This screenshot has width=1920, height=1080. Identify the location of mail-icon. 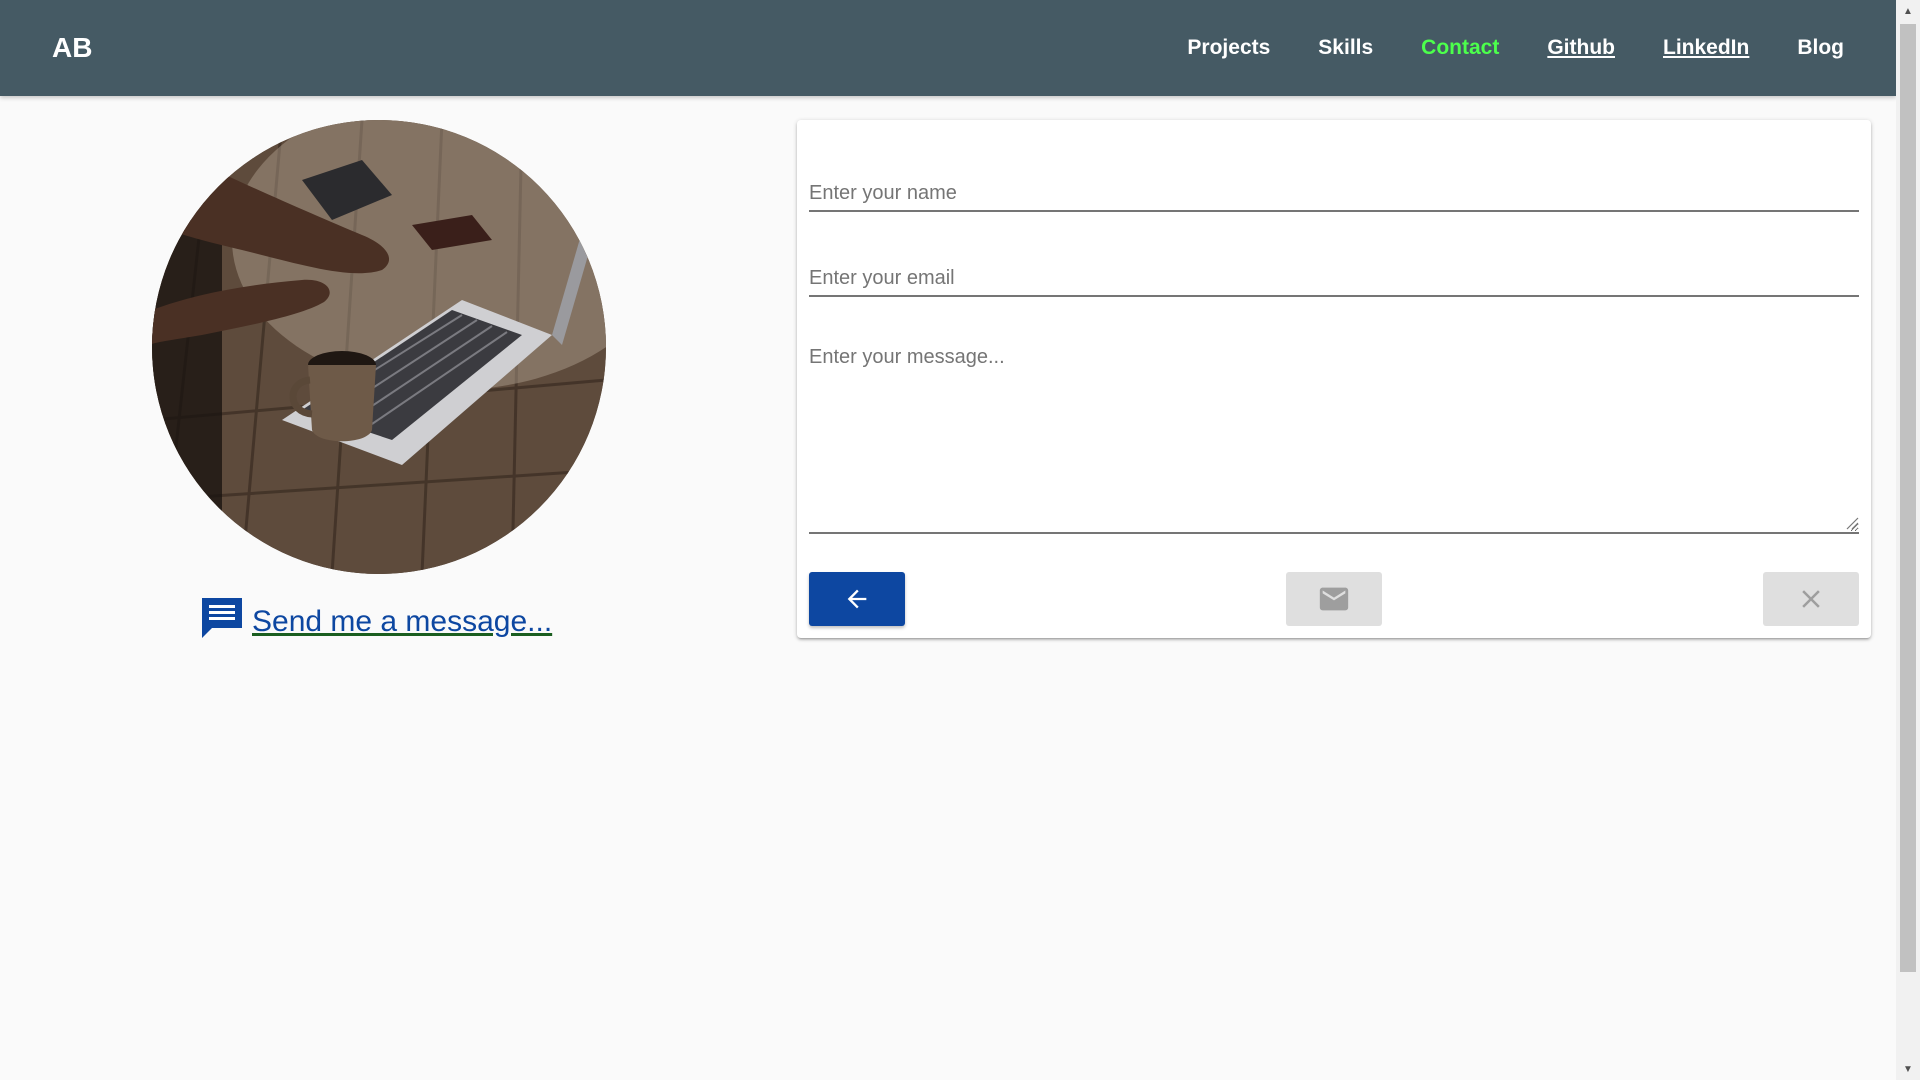
(1334, 599).